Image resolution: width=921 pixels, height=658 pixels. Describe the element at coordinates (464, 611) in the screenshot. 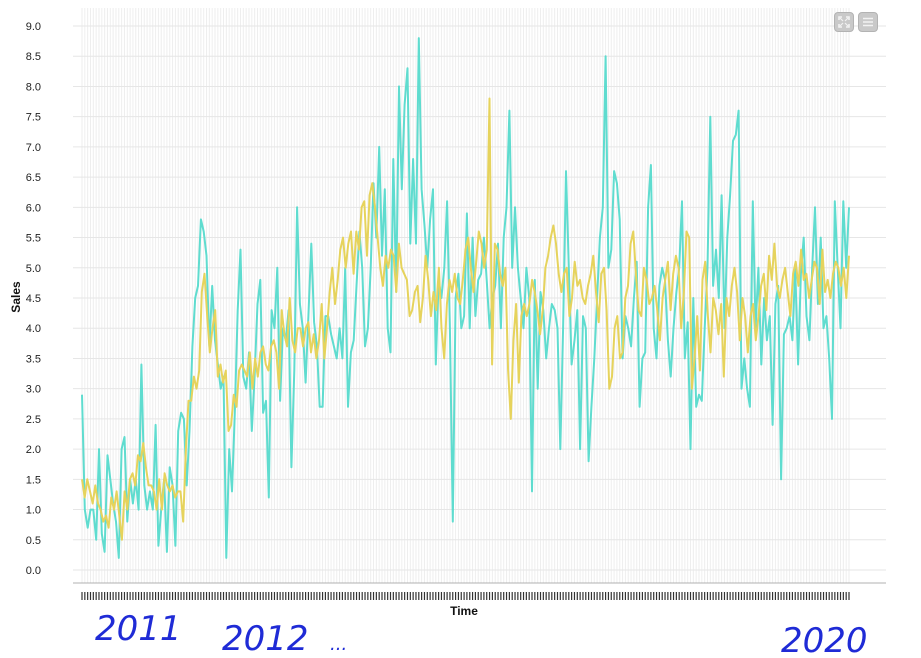

I see `x-axis-title: Time` at that location.